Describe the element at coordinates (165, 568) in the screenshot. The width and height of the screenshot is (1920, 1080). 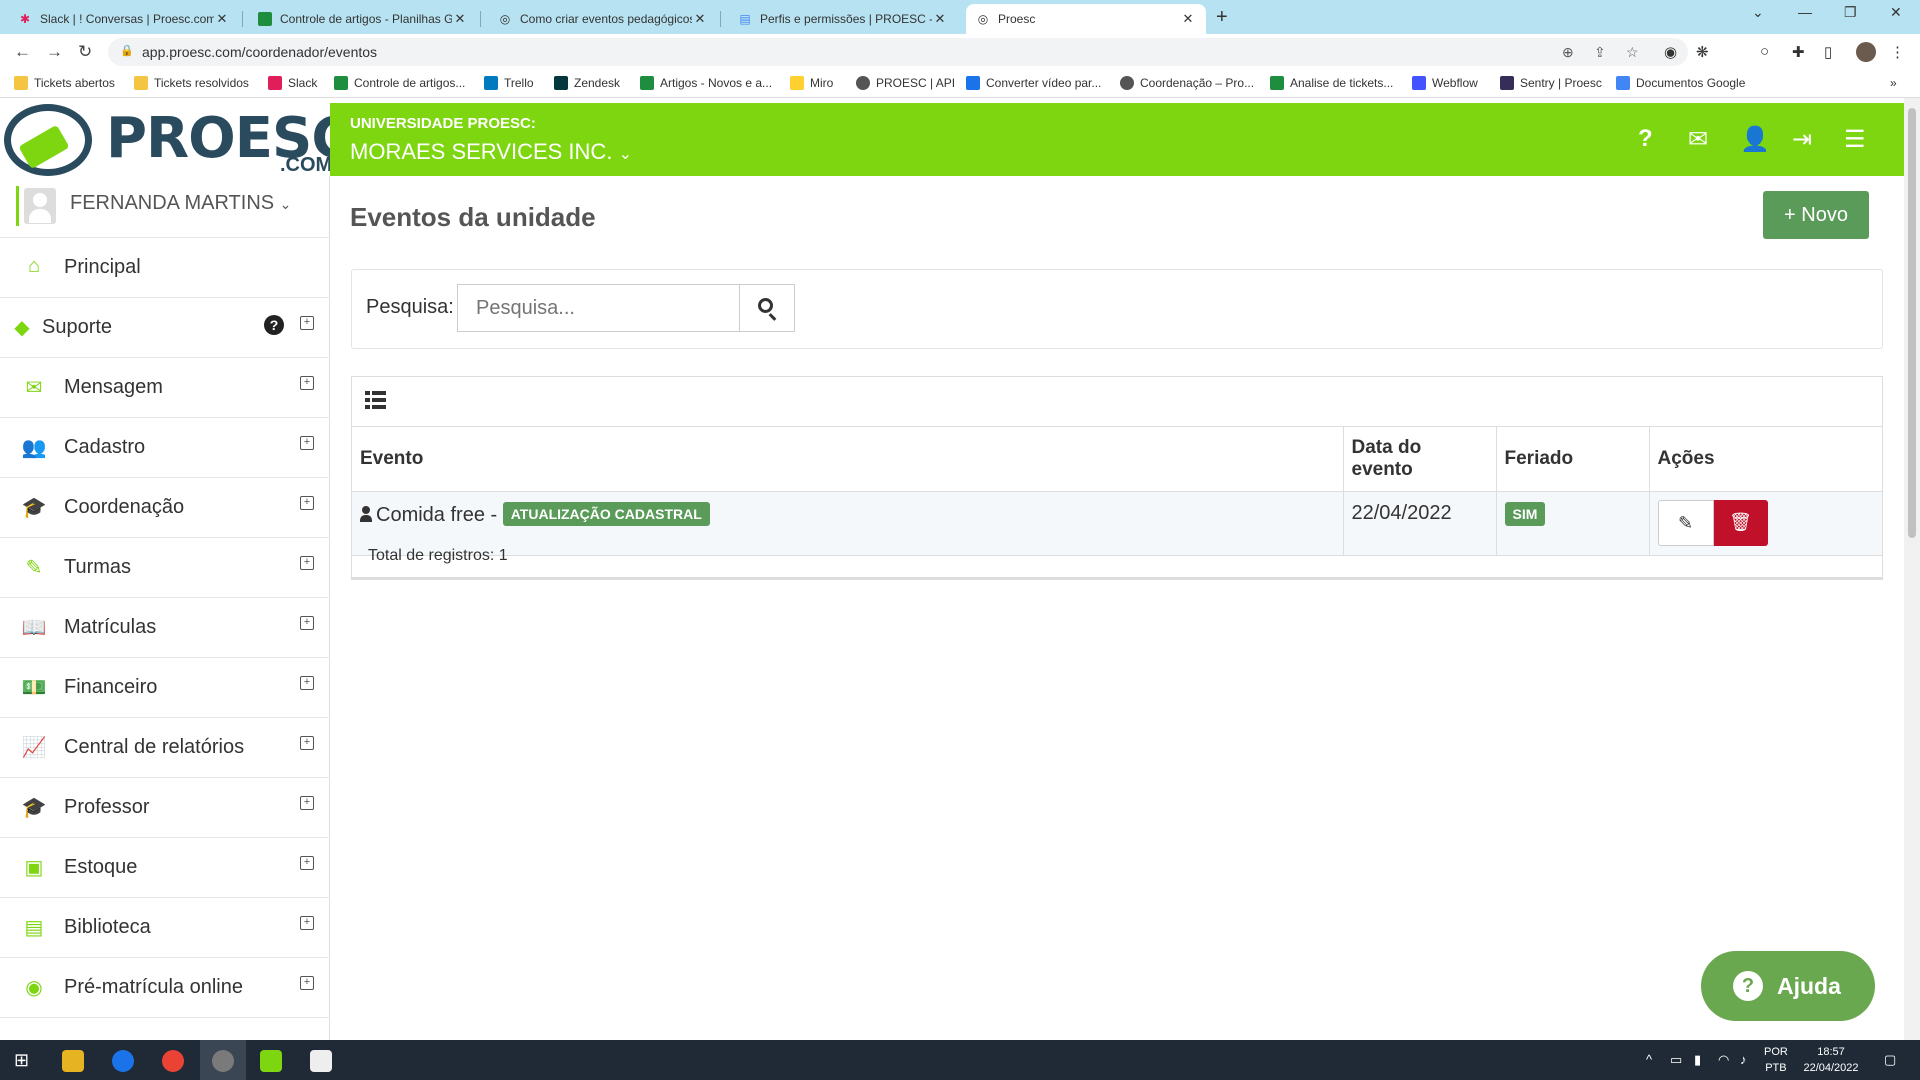
I see `sidebar-item-5: ✎ Turmas +` at that location.